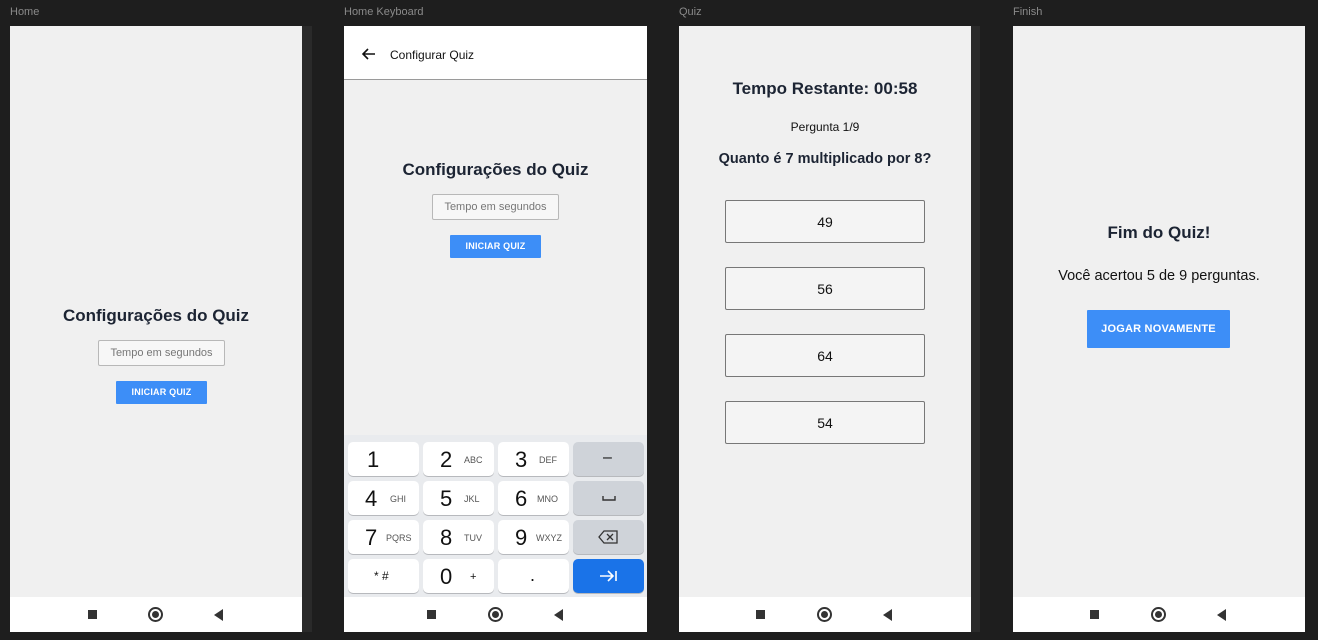 Image resolution: width=1318 pixels, height=640 pixels. What do you see at coordinates (371, 537) in the screenshot?
I see `key-label: 7` at bounding box center [371, 537].